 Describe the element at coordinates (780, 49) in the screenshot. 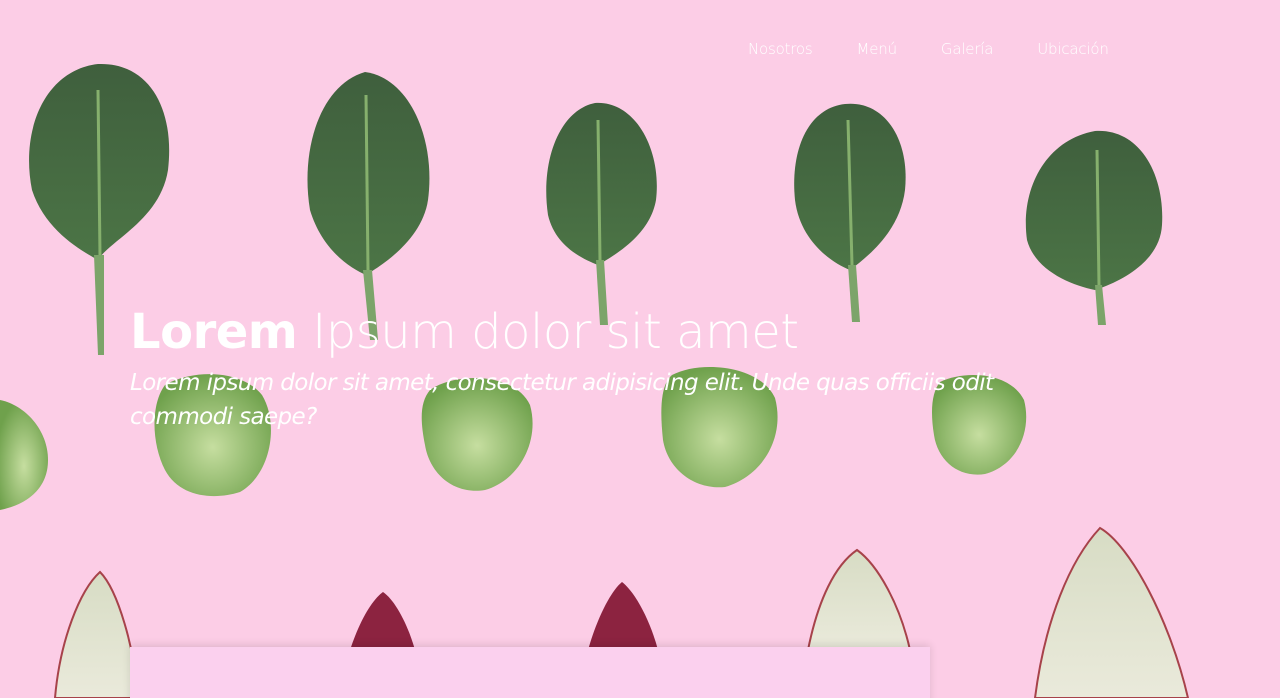

I see `nav-link-nosotros: Nosotros` at that location.